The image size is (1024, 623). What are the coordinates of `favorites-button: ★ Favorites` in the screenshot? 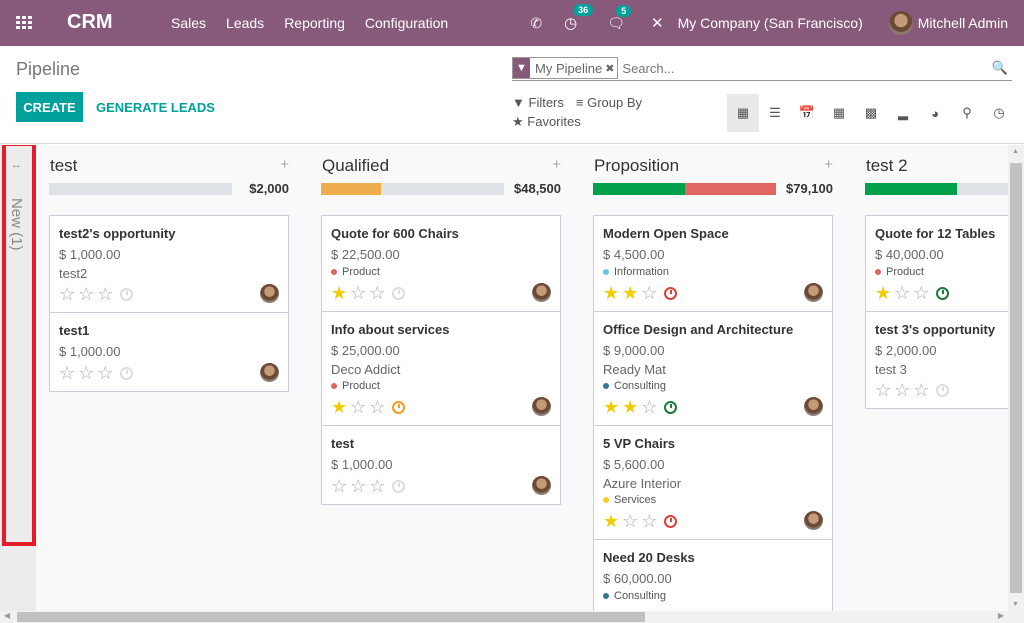 It's located at (546, 122).